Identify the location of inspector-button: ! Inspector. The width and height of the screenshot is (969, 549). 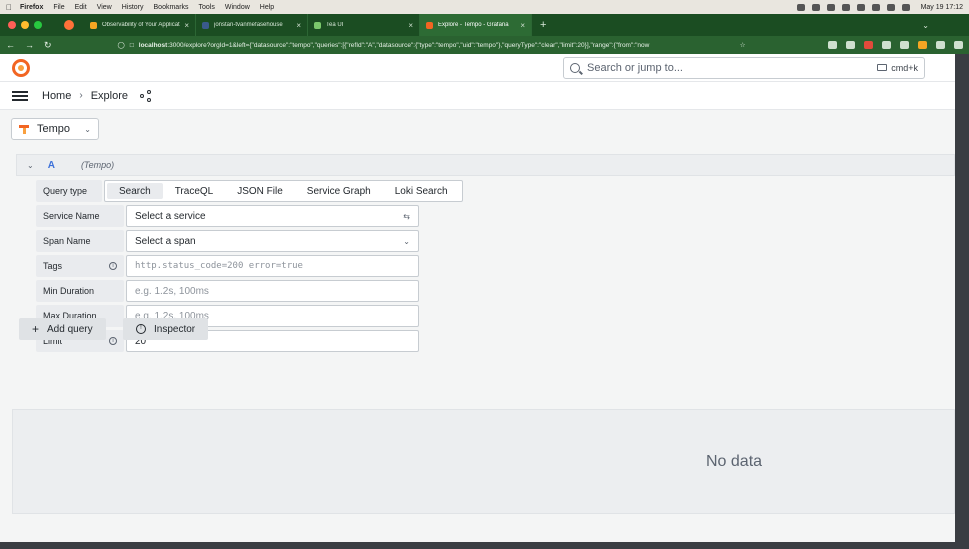
(166, 329).